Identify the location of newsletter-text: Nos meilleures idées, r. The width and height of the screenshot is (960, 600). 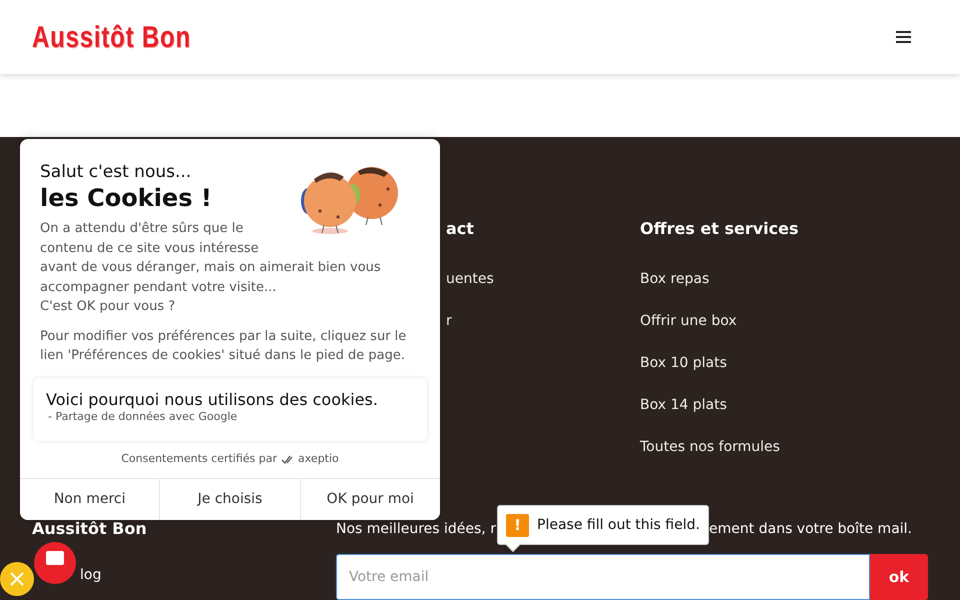
(416, 529).